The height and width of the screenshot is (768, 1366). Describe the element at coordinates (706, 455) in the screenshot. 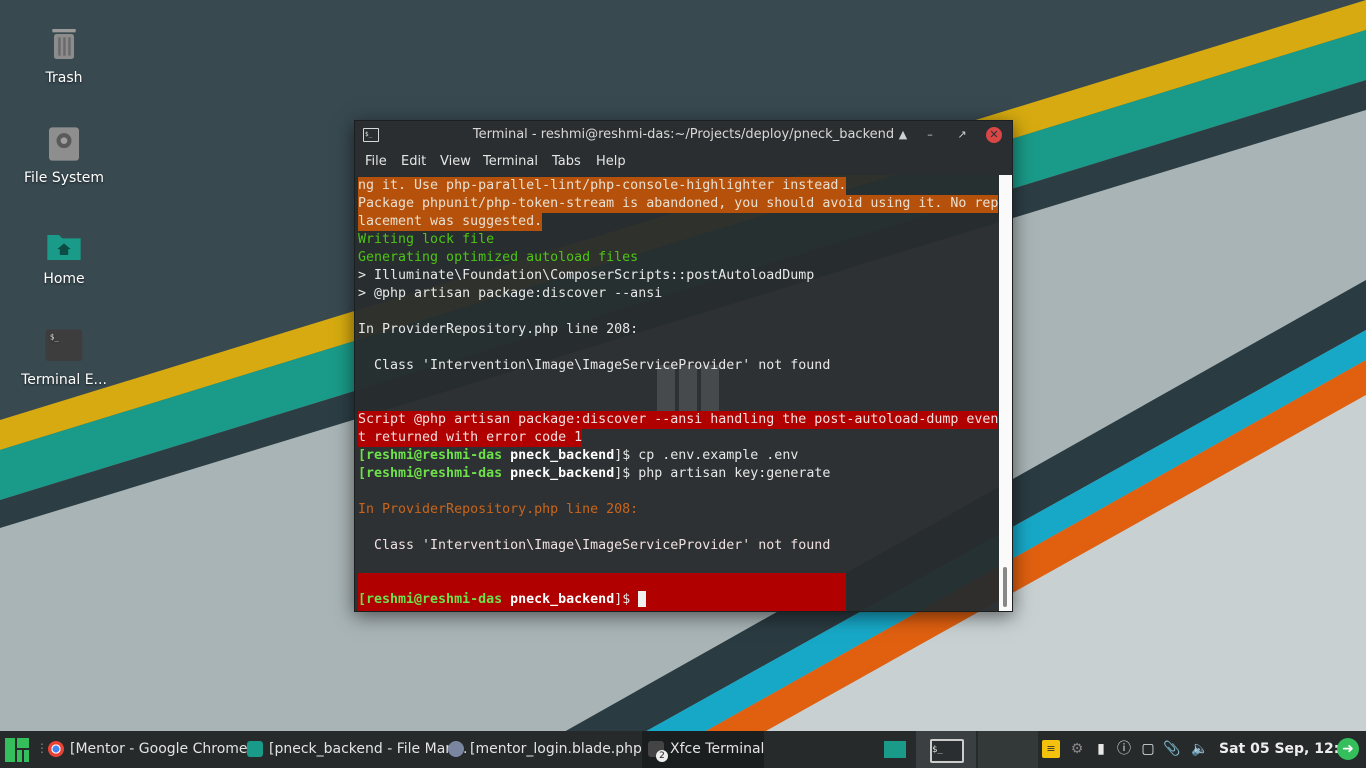

I see `prompt-command: ]$ cp .env.example .env` at that location.